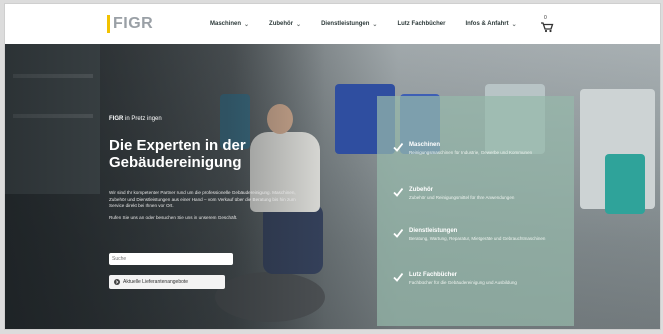 Image resolution: width=663 pixels, height=334 pixels. Describe the element at coordinates (142, 119) in the screenshot. I see `tagline-location: in Pretz ingen` at that location.